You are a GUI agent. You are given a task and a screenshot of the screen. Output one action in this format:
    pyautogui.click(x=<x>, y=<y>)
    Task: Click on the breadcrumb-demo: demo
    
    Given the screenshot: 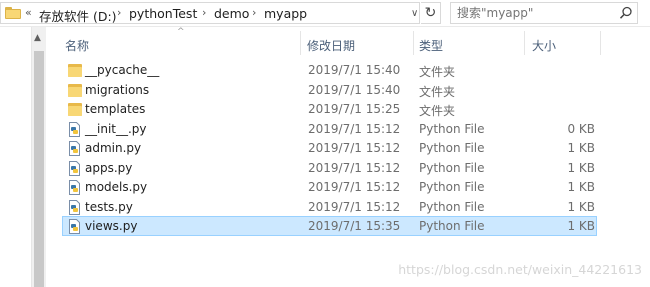 What is the action you would take?
    pyautogui.click(x=231, y=13)
    